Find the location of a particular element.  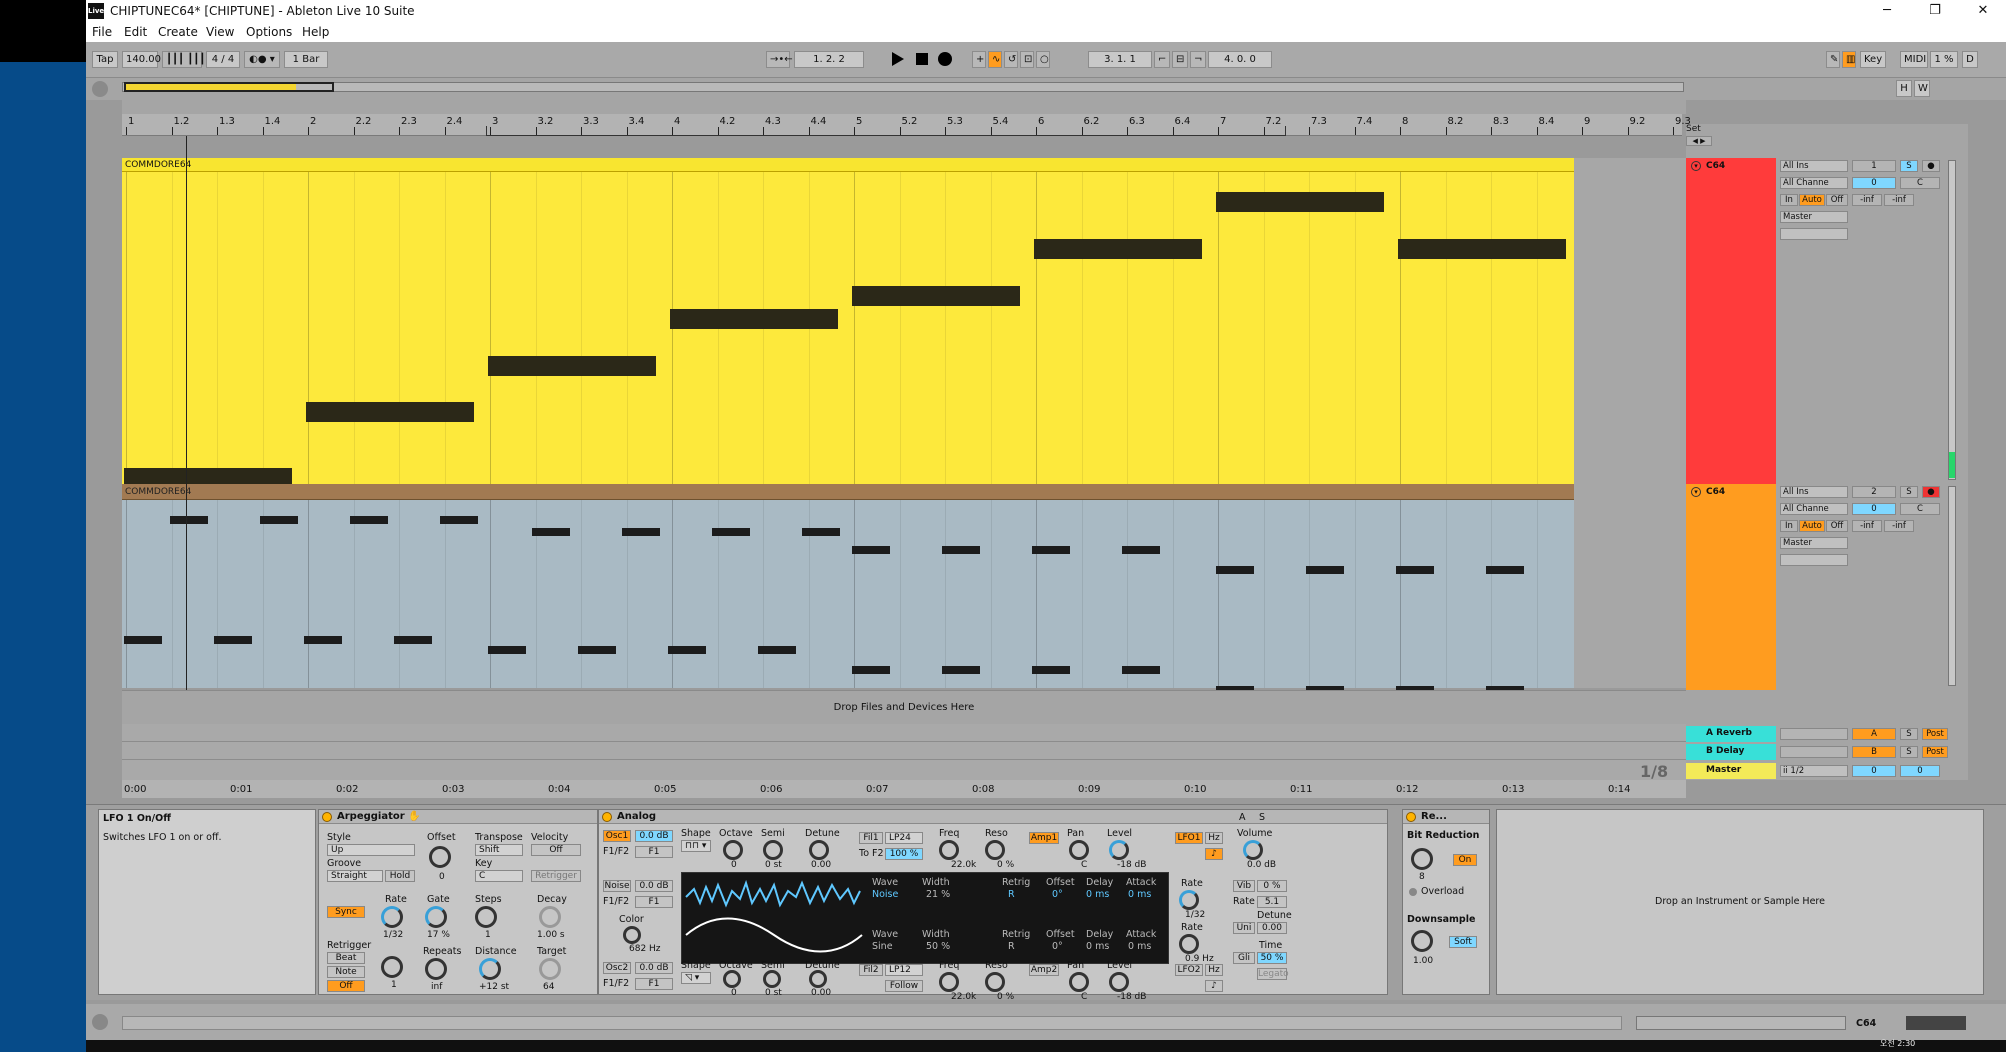

maximize-button: ❐ is located at coordinates (1935, 11).